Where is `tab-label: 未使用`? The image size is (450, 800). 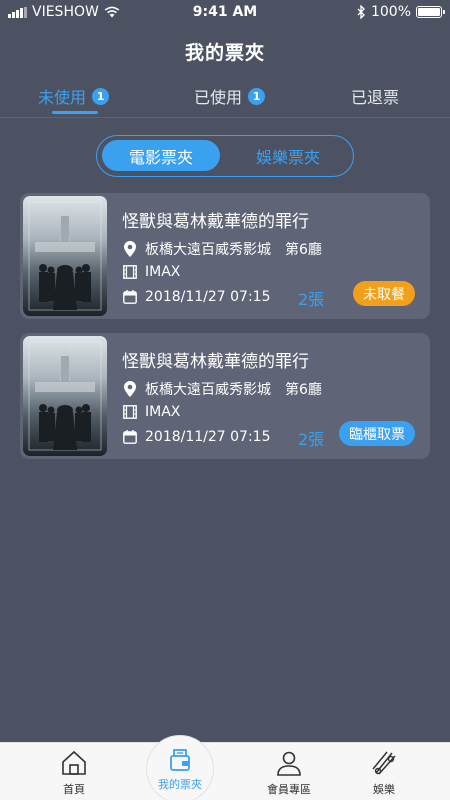
tab-label: 未使用 is located at coordinates (62, 97).